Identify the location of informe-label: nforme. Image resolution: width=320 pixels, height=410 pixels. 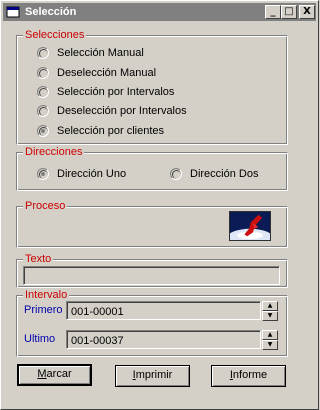
(250, 375).